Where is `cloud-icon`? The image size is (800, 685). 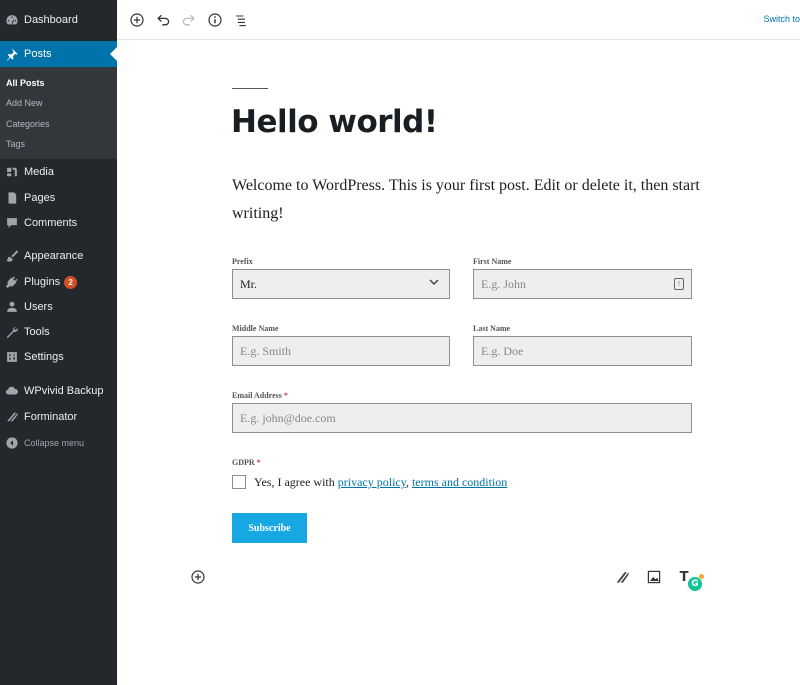
cloud-icon is located at coordinates (12, 391).